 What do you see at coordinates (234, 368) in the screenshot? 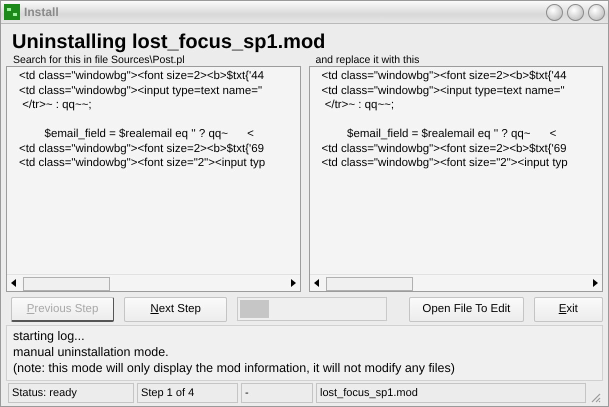
I see `log-line: (note: this mode will only display the mod information, it will not modify any files)` at bounding box center [234, 368].